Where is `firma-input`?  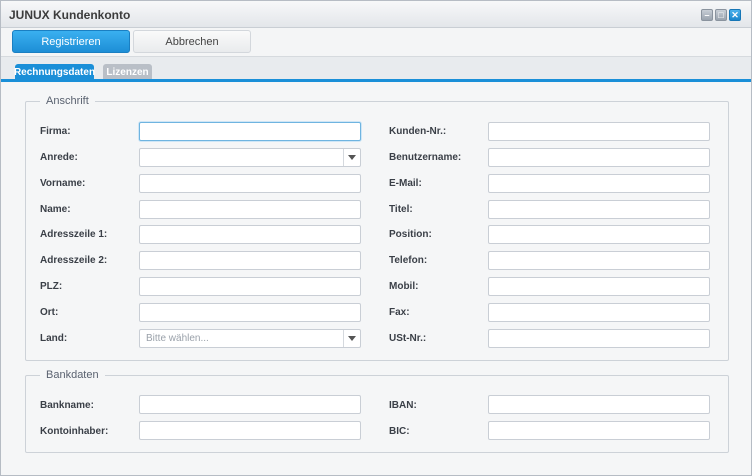
firma-input is located at coordinates (250, 131).